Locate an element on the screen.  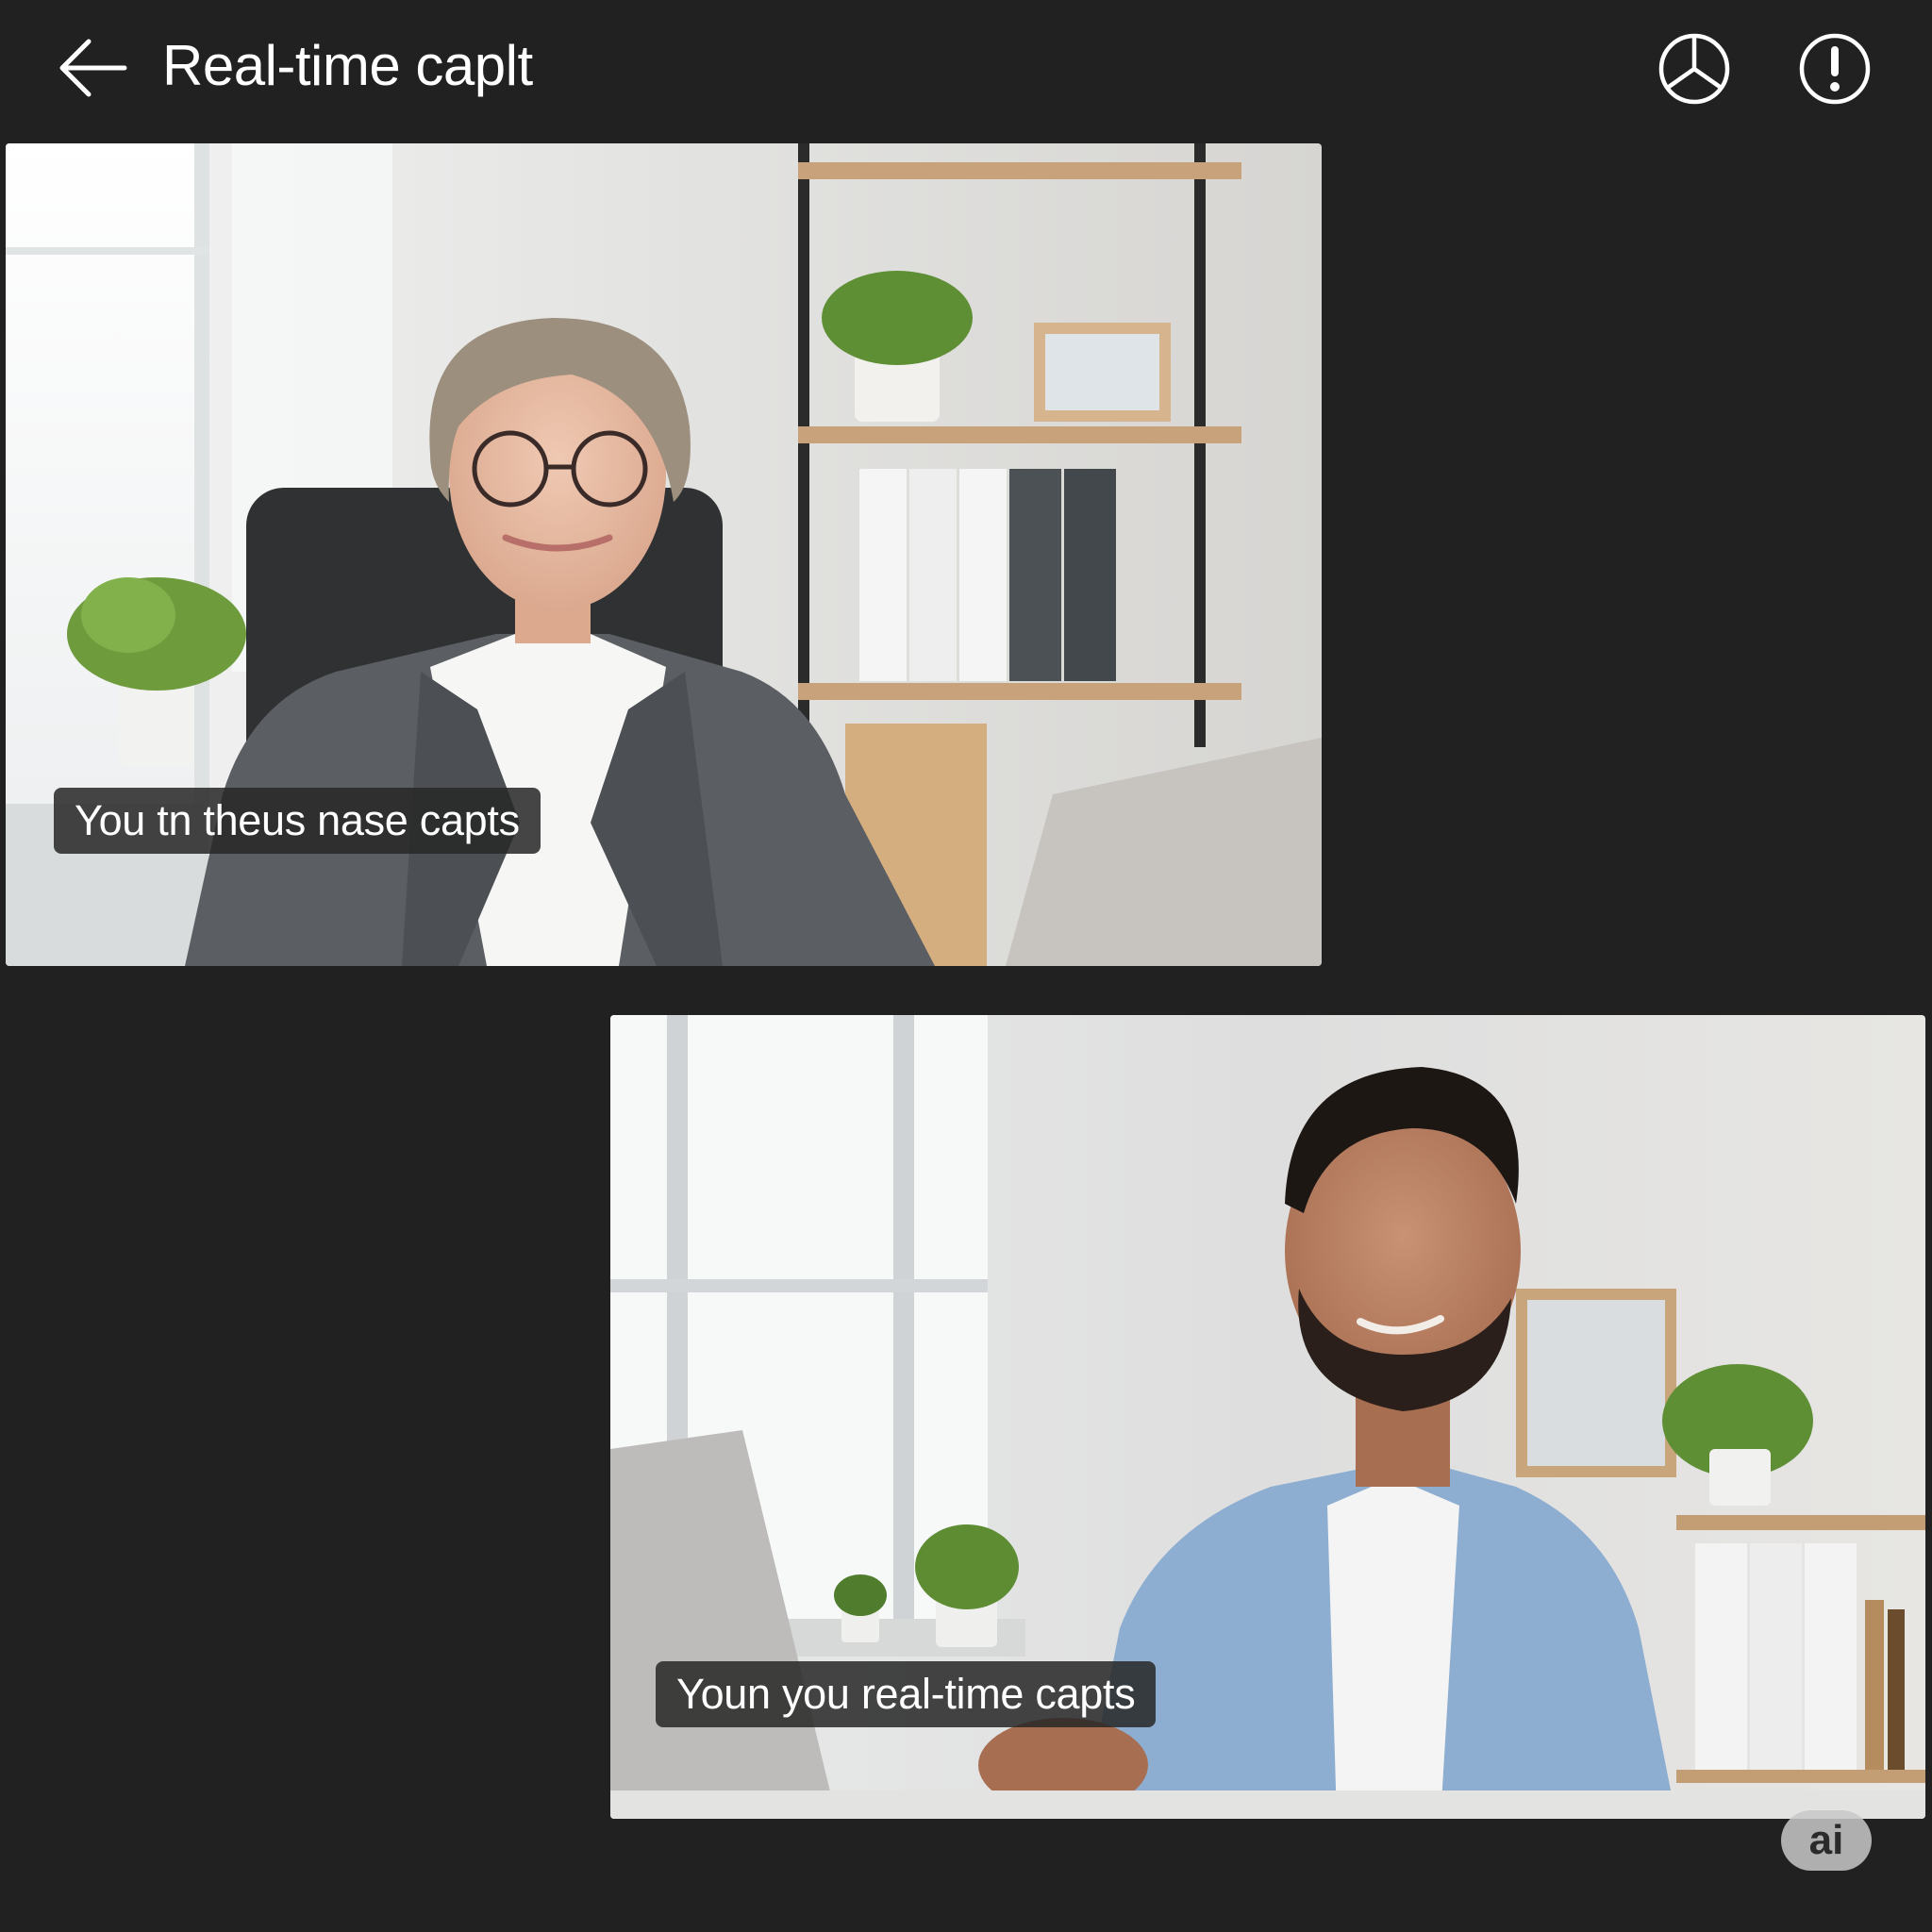
caption-text: Youn you real-time capts is located at coordinates (907, 1694).